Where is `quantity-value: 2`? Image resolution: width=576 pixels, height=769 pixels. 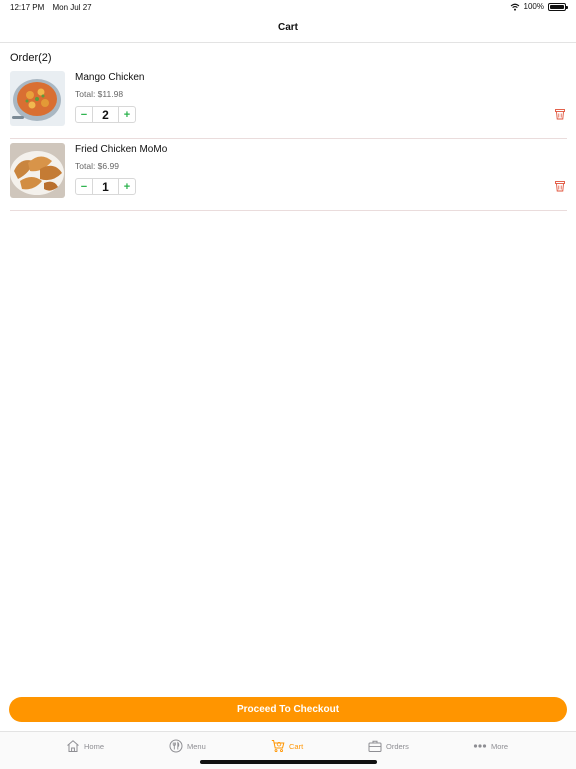
quantity-value: 2 is located at coordinates (105, 114).